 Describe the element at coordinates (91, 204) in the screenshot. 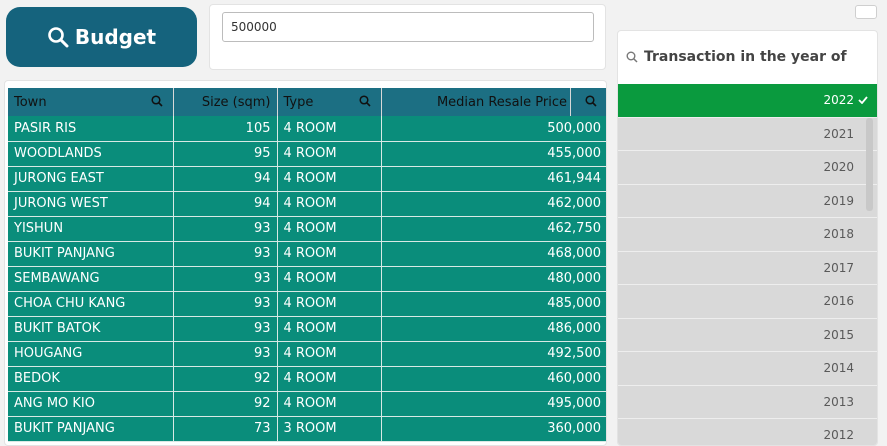

I see `town-cell: JURONG WEST` at that location.